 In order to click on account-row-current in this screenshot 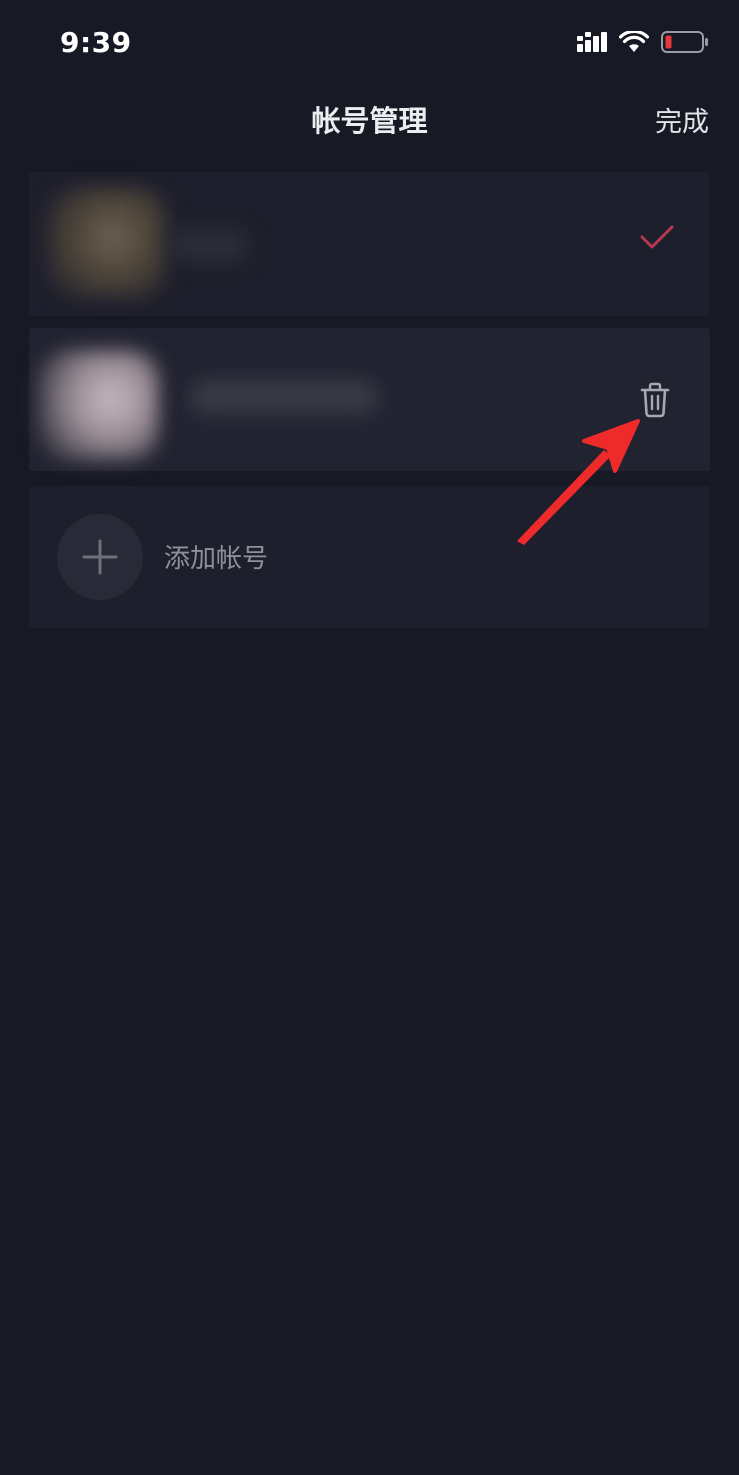, I will do `click(369, 244)`.